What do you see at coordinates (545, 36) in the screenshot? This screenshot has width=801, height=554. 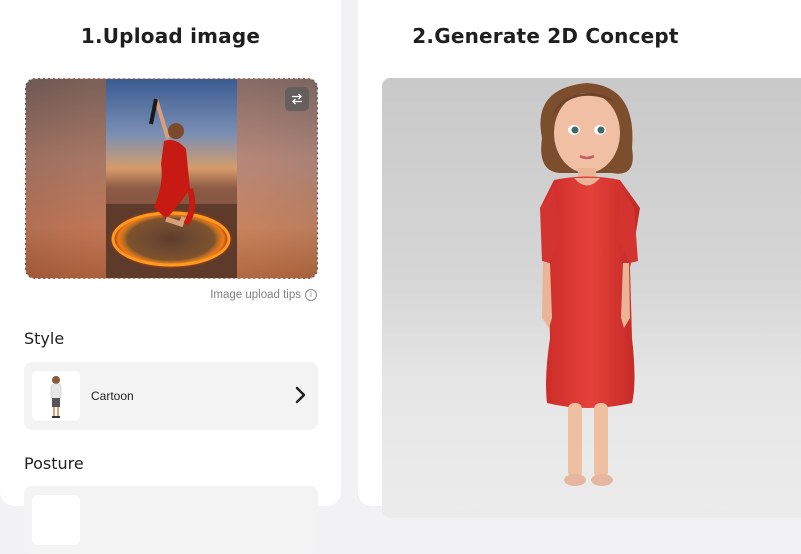 I see `result-panel-title: 2.Generate 2D Concept` at bounding box center [545, 36].